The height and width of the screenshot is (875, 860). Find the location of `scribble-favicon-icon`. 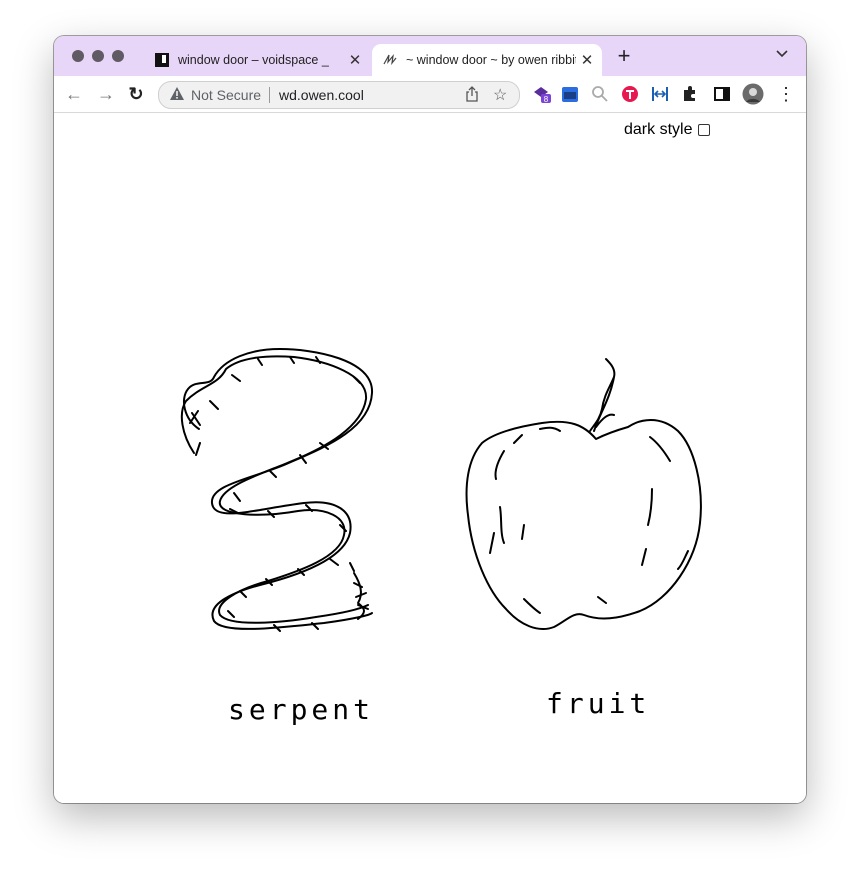

scribble-favicon-icon is located at coordinates (390, 59).